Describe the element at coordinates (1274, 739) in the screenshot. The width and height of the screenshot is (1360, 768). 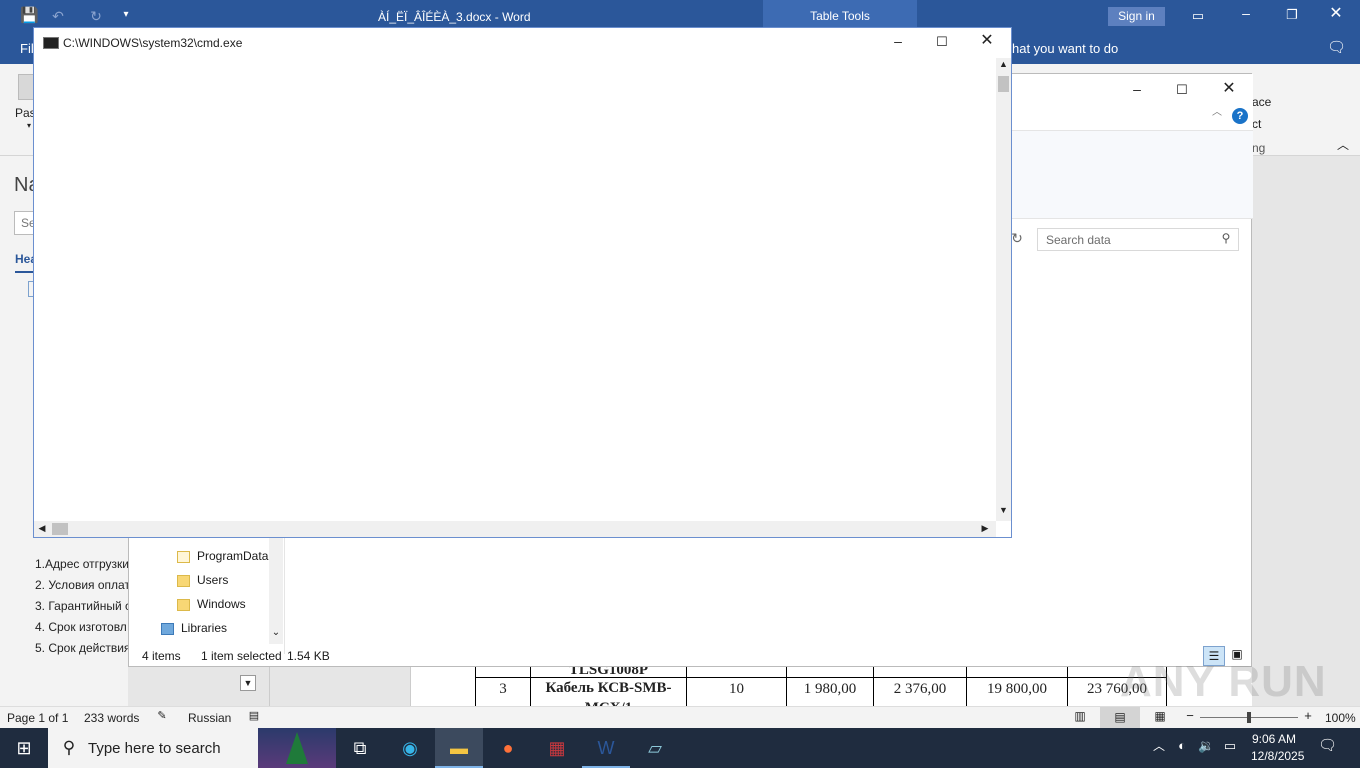
I see `clock-time: 9:06 AM` at that location.